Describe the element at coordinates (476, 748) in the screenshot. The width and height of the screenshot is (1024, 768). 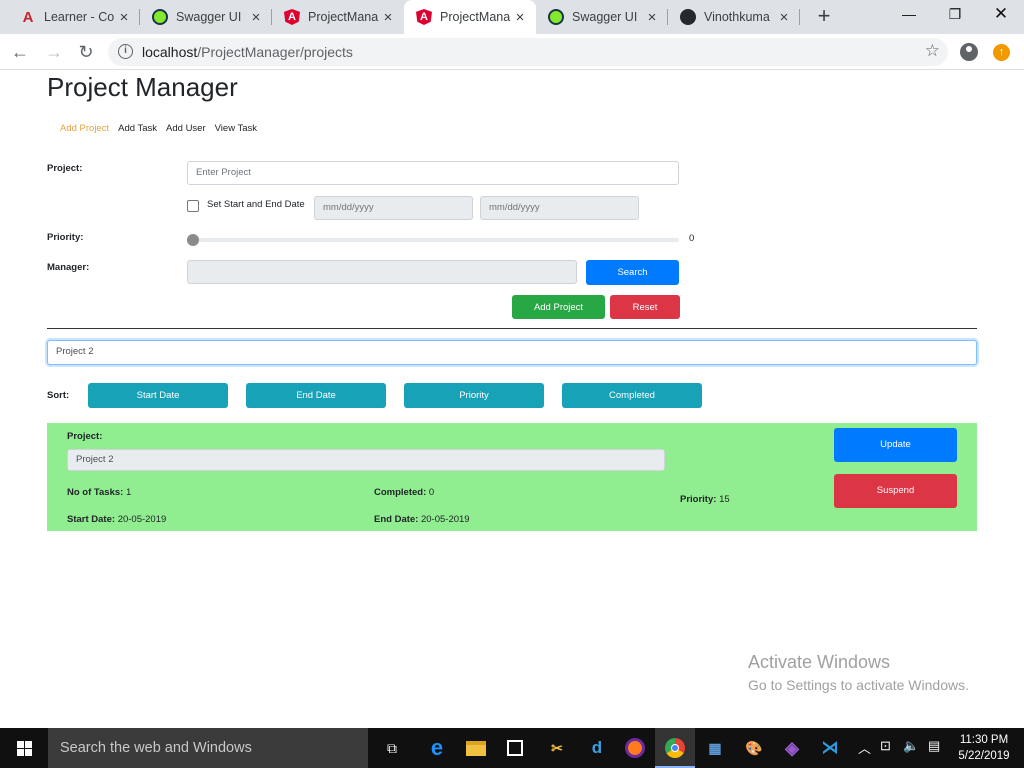
I see `file-explorer-icon` at that location.